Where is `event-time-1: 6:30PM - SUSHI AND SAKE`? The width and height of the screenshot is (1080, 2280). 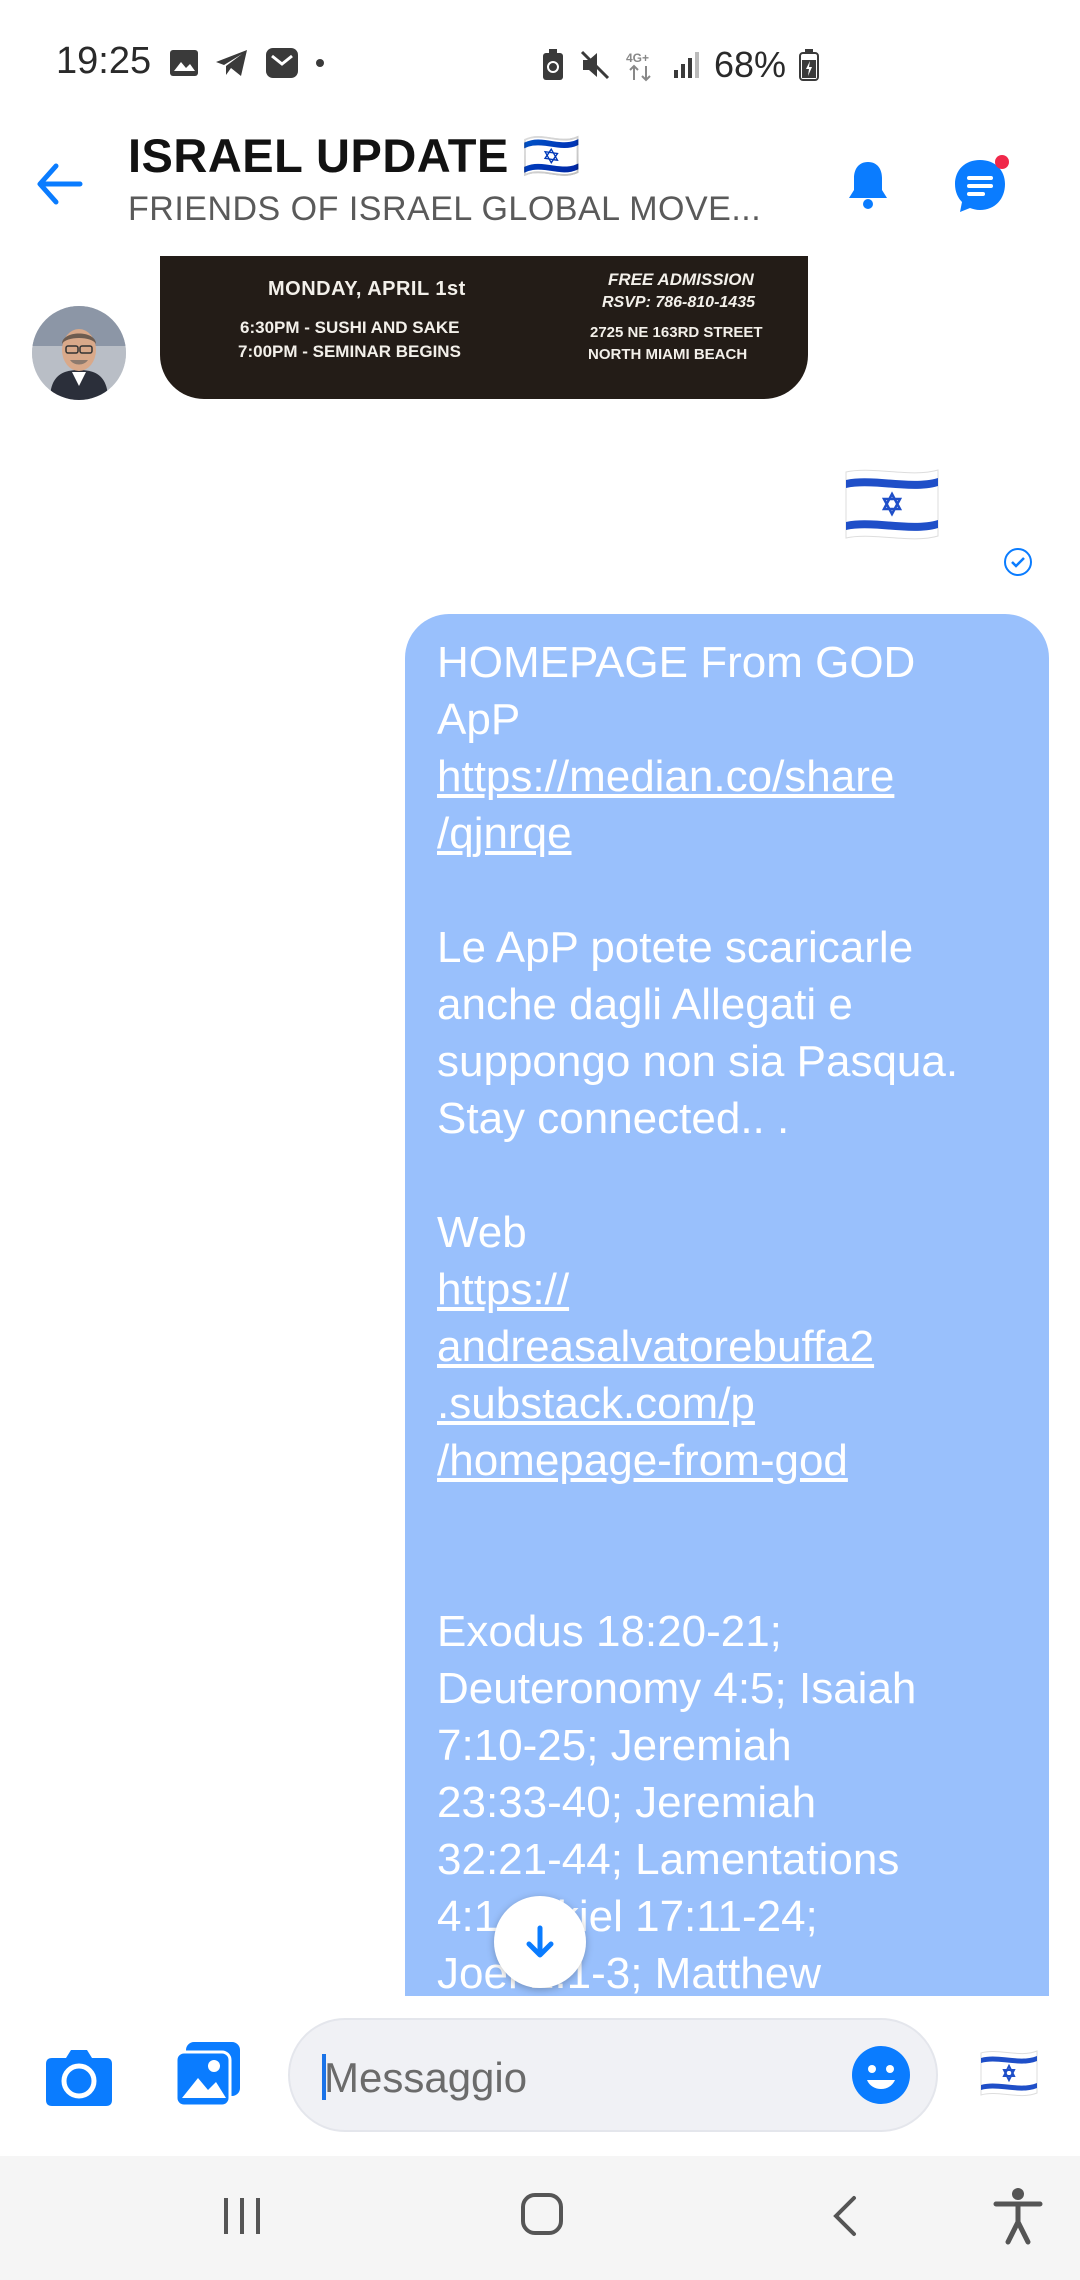 event-time-1: 6:30PM - SUSHI AND SAKE is located at coordinates (350, 327).